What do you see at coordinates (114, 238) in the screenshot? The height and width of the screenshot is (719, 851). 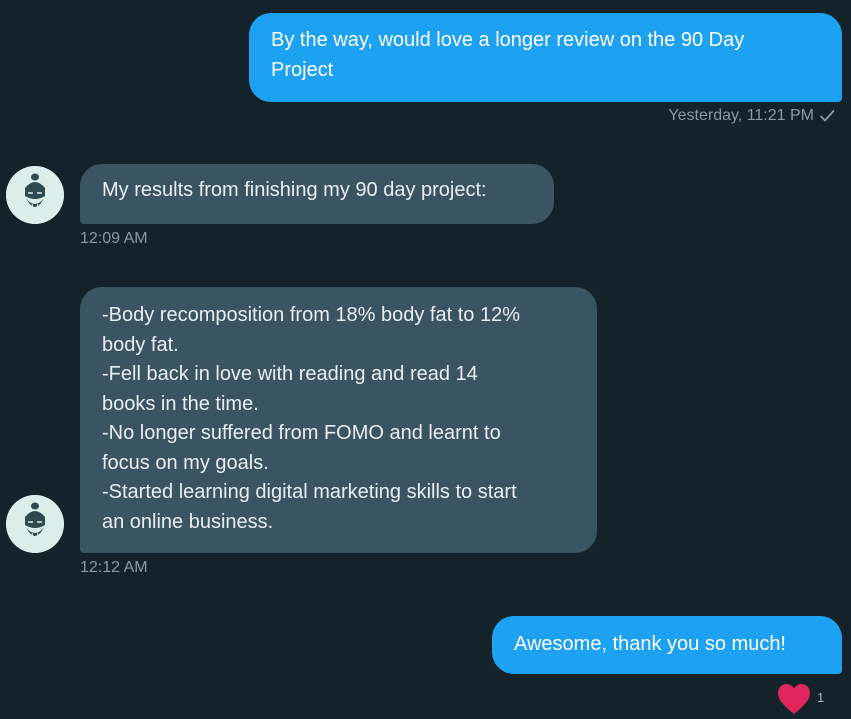 I see `message-timestamp: 12:09 AM` at bounding box center [114, 238].